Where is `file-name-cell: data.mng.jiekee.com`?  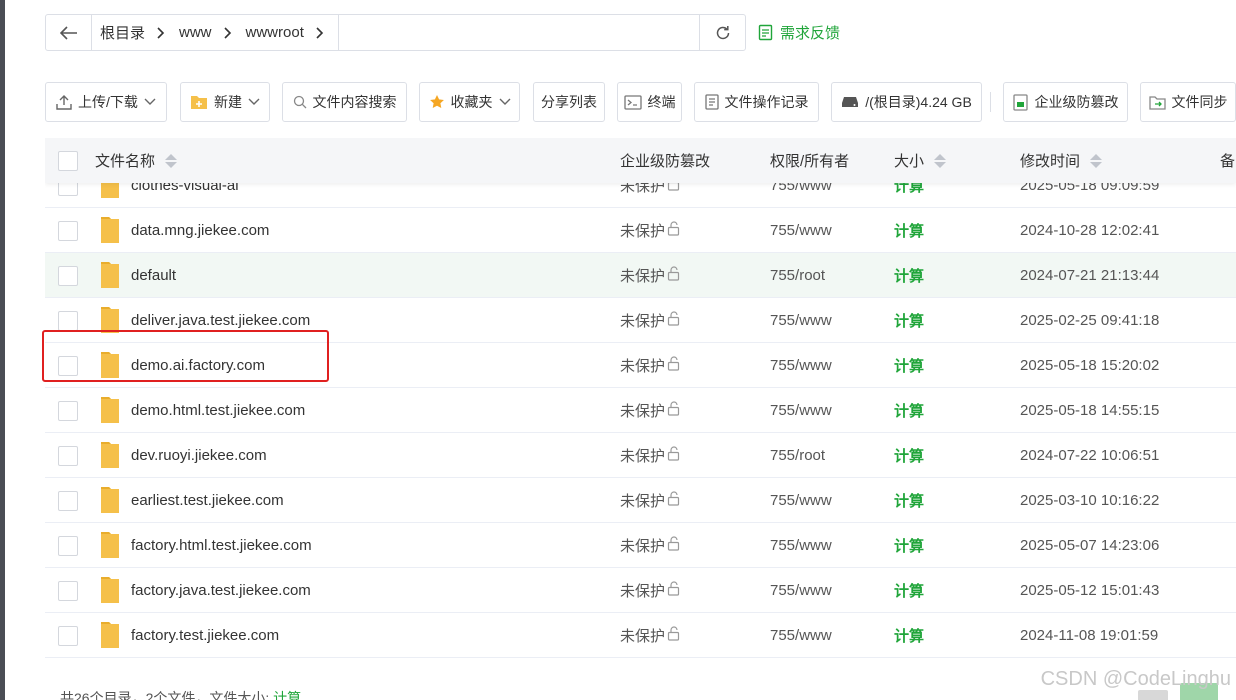 file-name-cell: data.mng.jiekee.com is located at coordinates (184, 230).